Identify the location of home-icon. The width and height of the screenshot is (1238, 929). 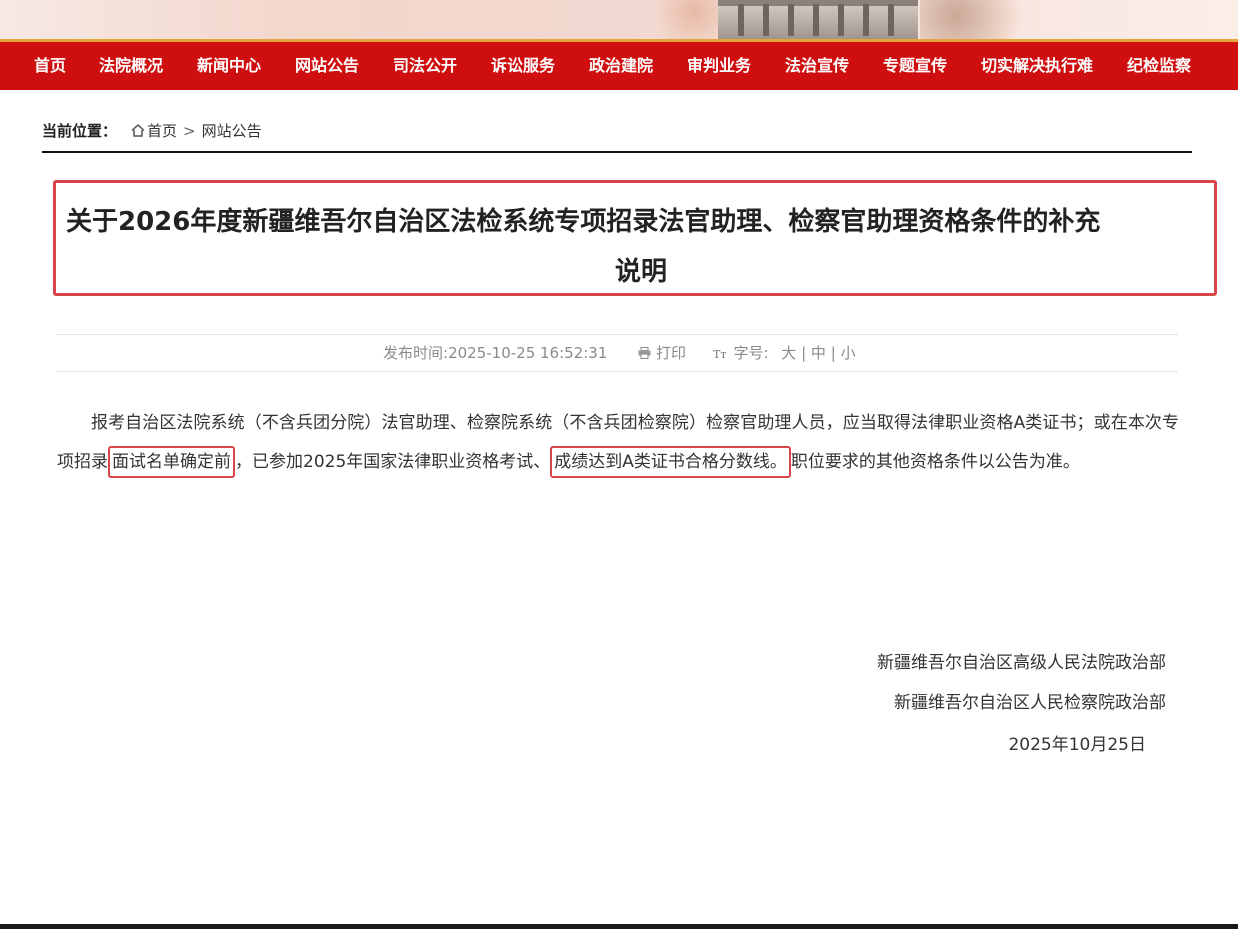
(138, 128).